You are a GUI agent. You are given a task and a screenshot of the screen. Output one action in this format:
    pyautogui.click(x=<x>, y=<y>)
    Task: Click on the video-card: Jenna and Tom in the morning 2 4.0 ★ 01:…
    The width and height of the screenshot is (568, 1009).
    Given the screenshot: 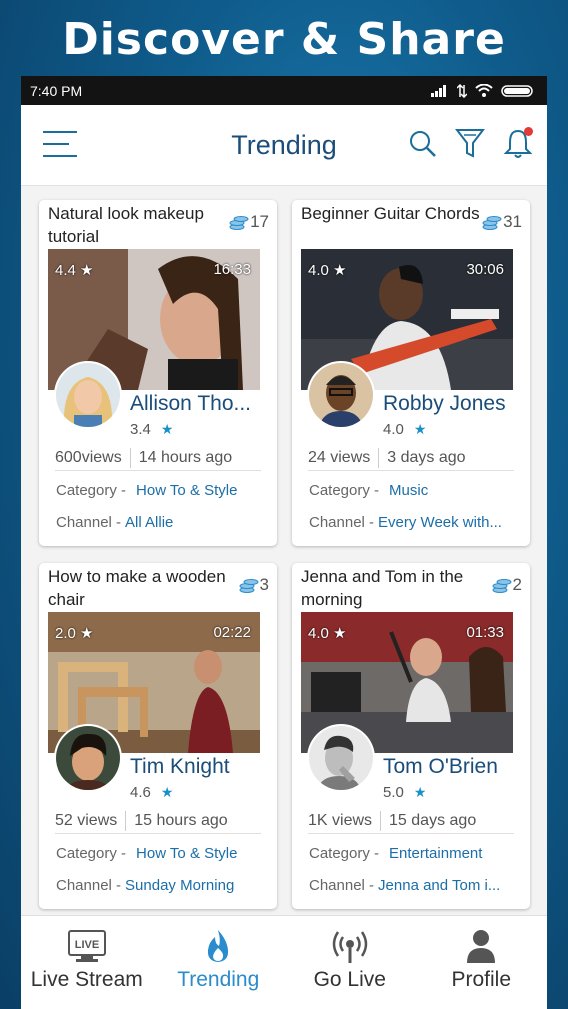 What is the action you would take?
    pyautogui.click(x=411, y=736)
    